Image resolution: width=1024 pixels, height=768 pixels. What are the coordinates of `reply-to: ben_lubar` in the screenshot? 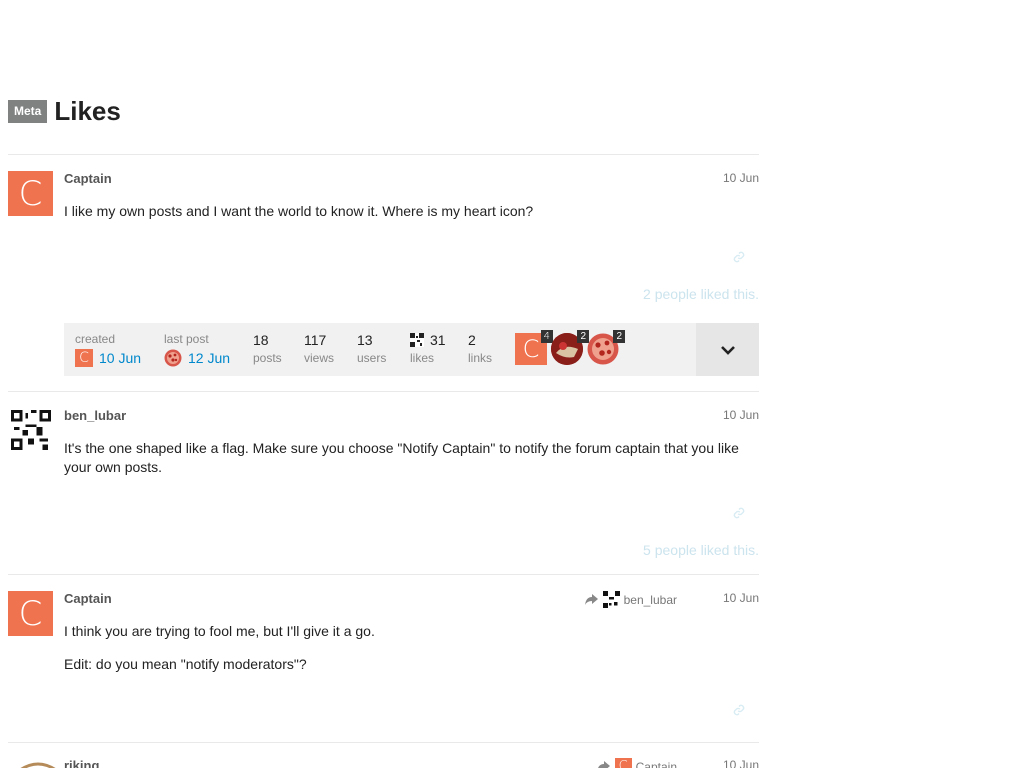 It's located at (630, 599).